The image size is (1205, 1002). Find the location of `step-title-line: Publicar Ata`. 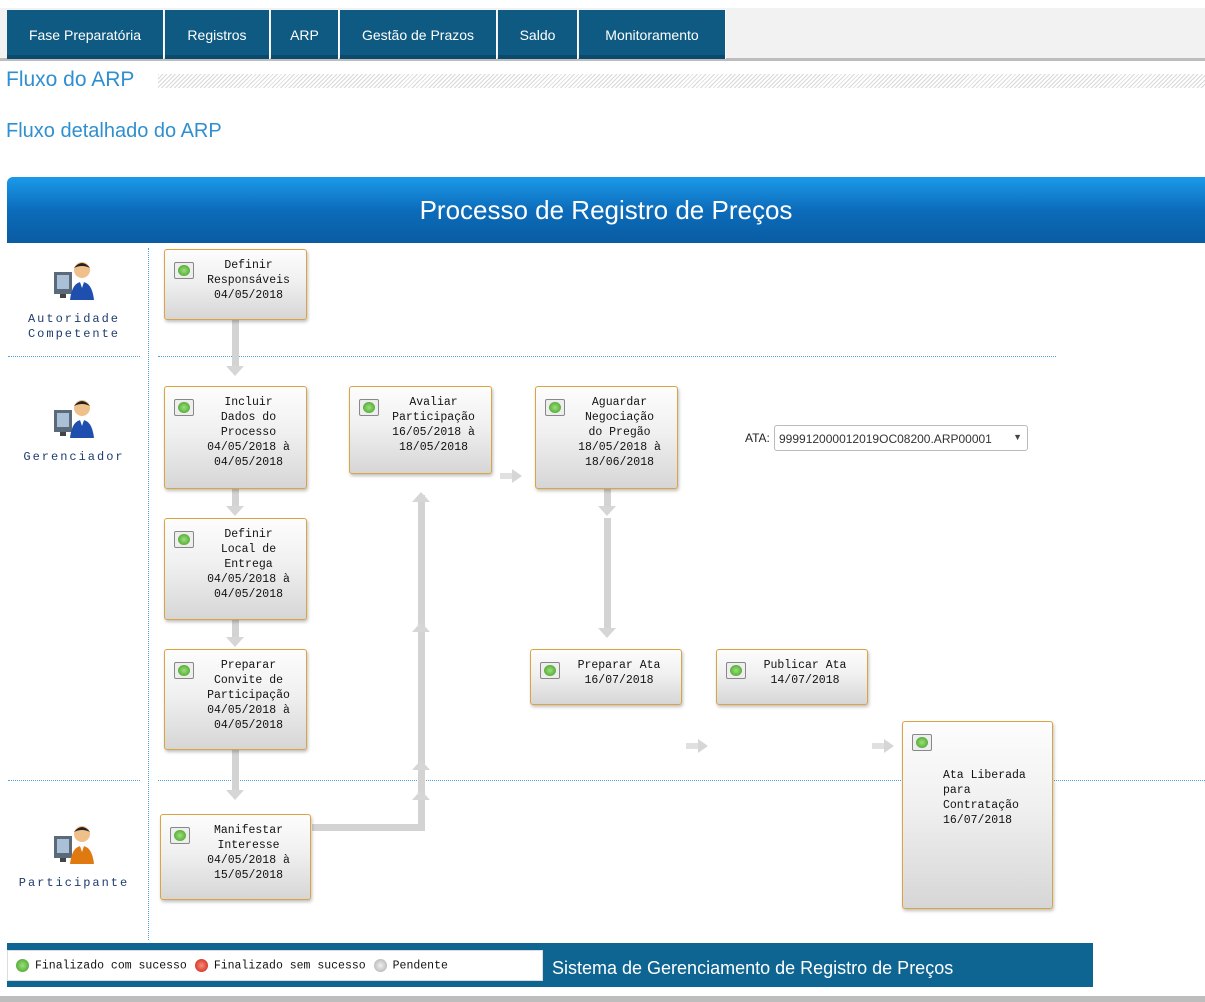

step-title-line: Publicar Ata is located at coordinates (805, 665).